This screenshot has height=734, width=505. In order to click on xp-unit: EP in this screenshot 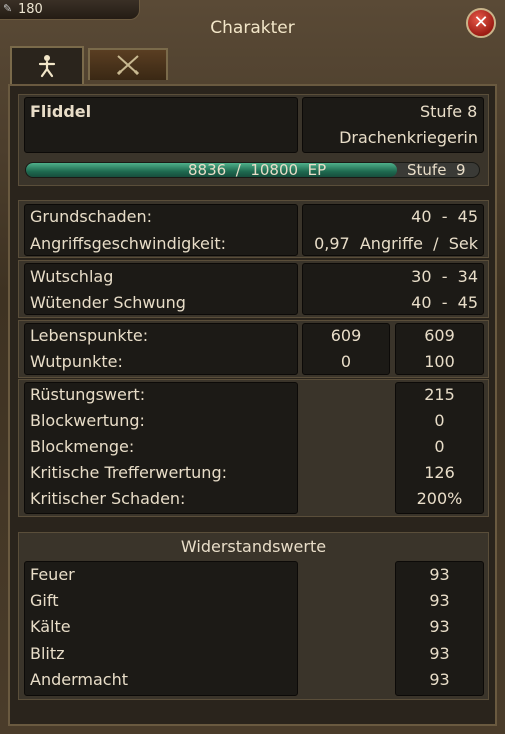, I will do `click(317, 170)`.